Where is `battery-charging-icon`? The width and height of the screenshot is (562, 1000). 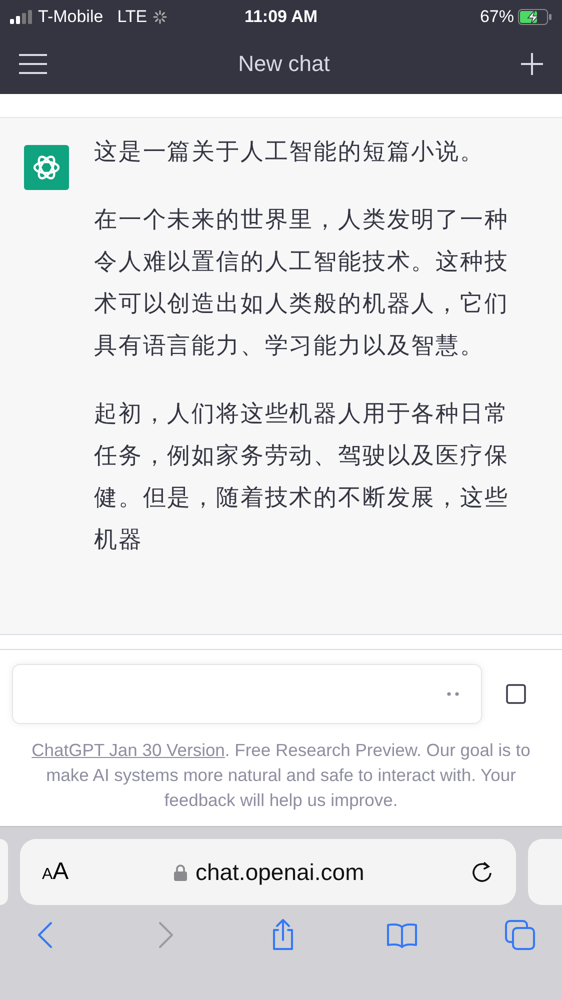
battery-charging-icon is located at coordinates (535, 17).